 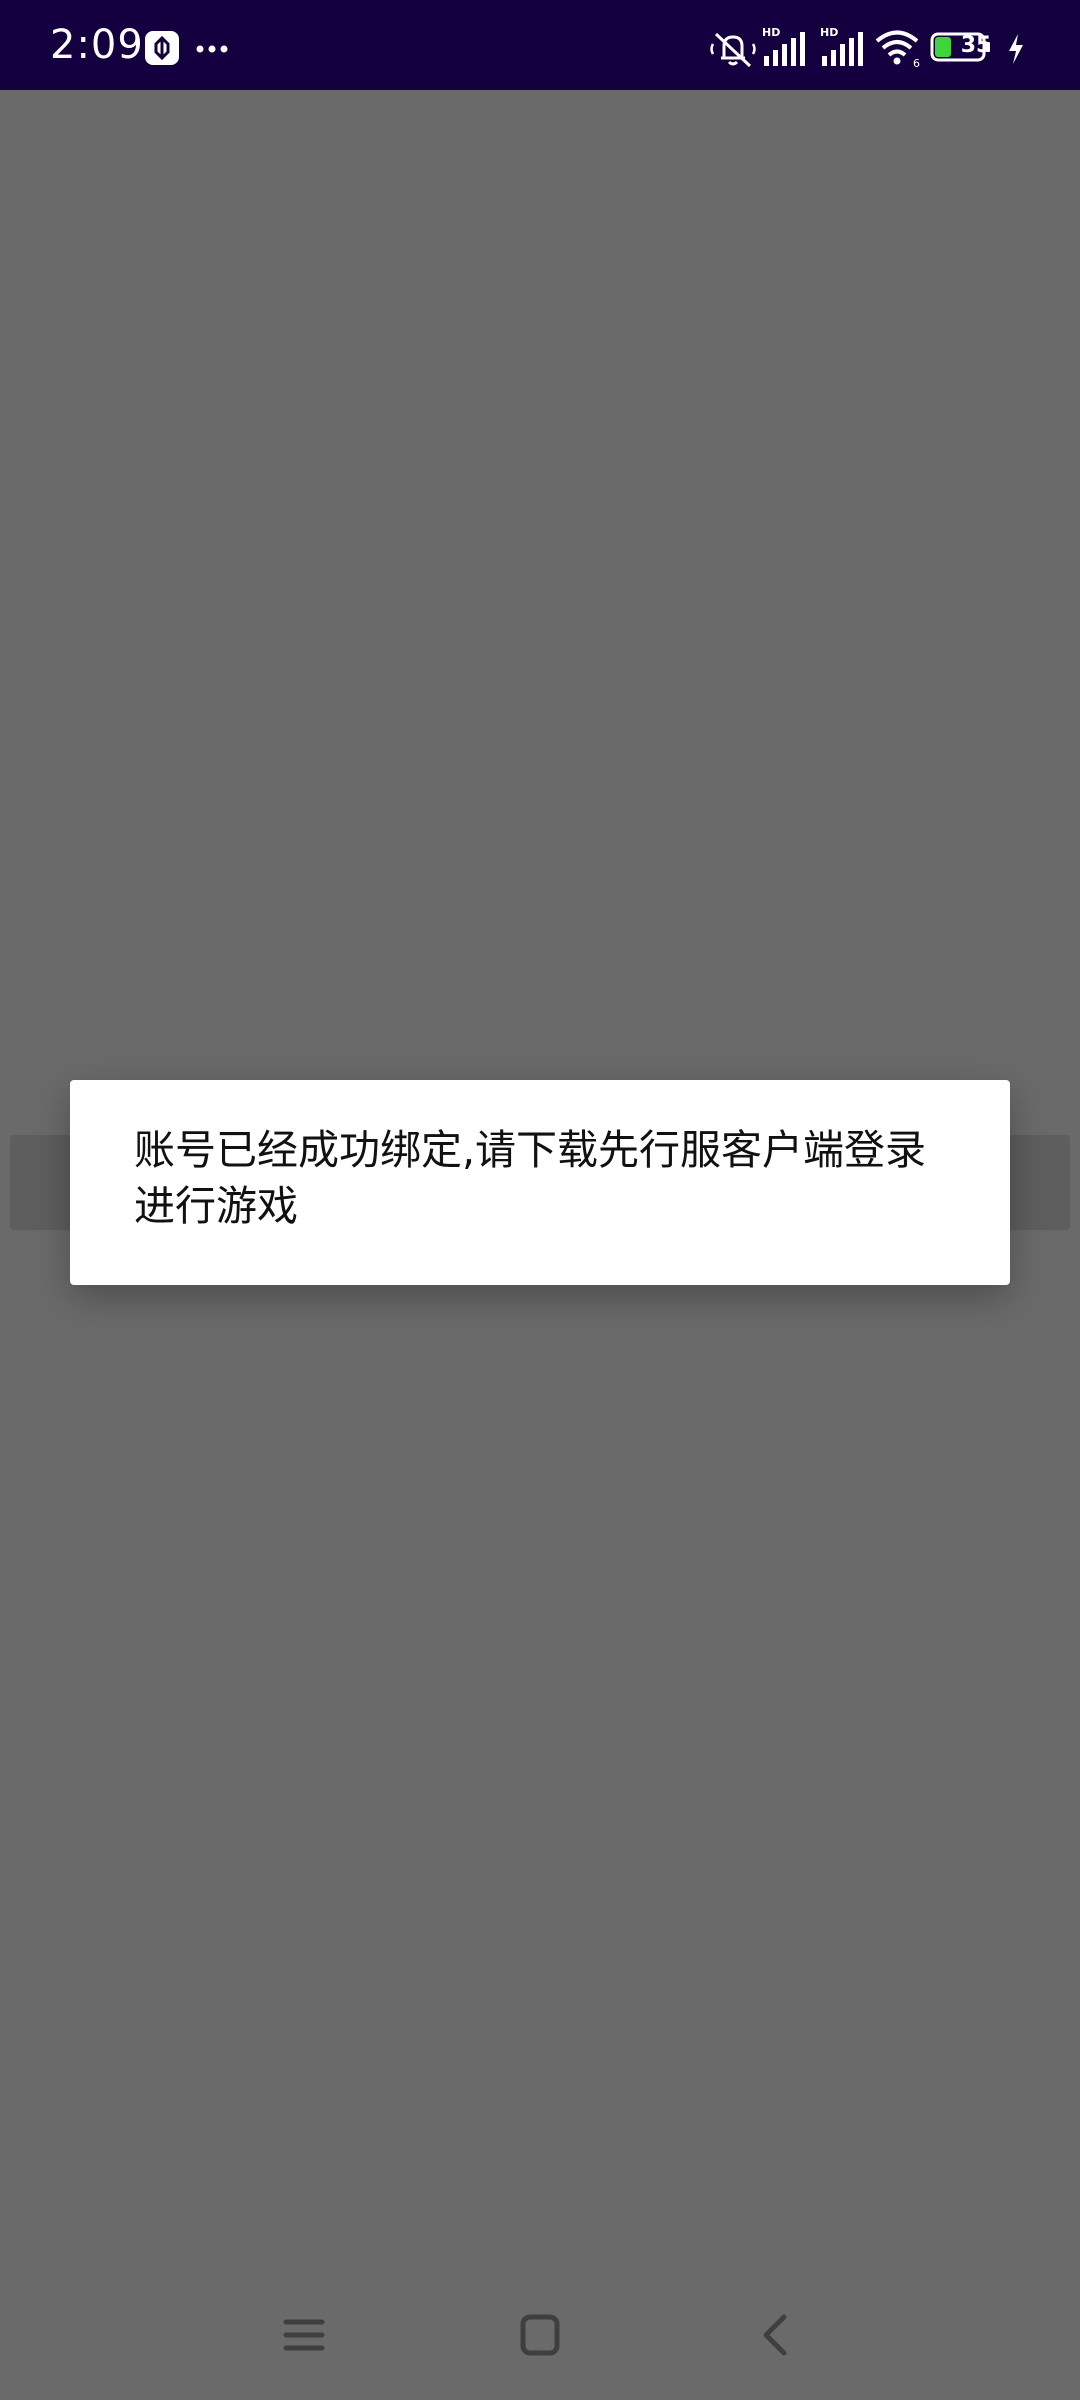 I want to click on status-bar: 2:09 HD HD 6 35, so click(x=540, y=45).